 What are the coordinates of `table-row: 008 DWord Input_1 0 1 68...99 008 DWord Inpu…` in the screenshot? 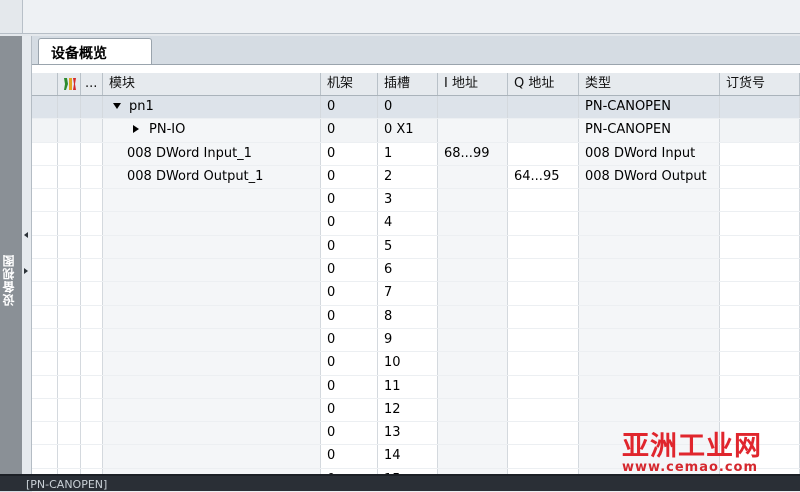 It's located at (416, 154).